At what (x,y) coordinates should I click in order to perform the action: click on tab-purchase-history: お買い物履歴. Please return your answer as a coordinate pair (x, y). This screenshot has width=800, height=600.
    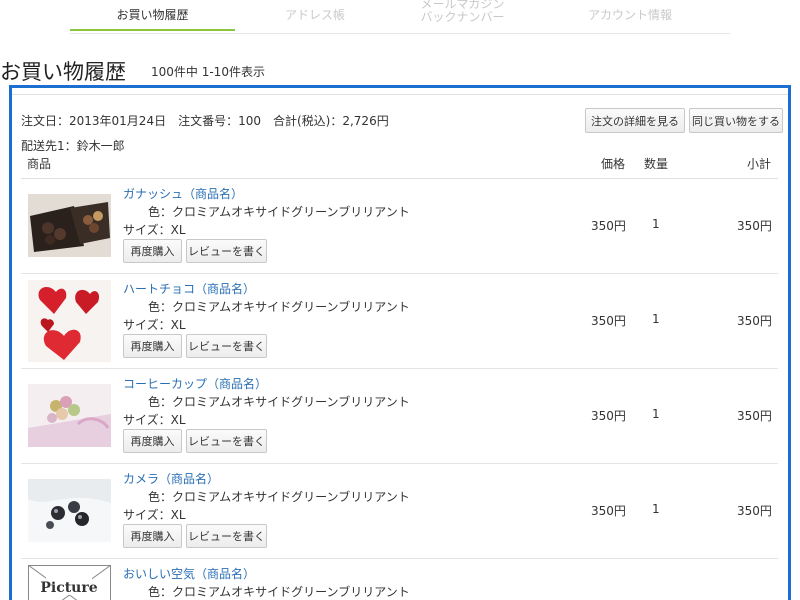
    Looking at the image, I should click on (152, 15).